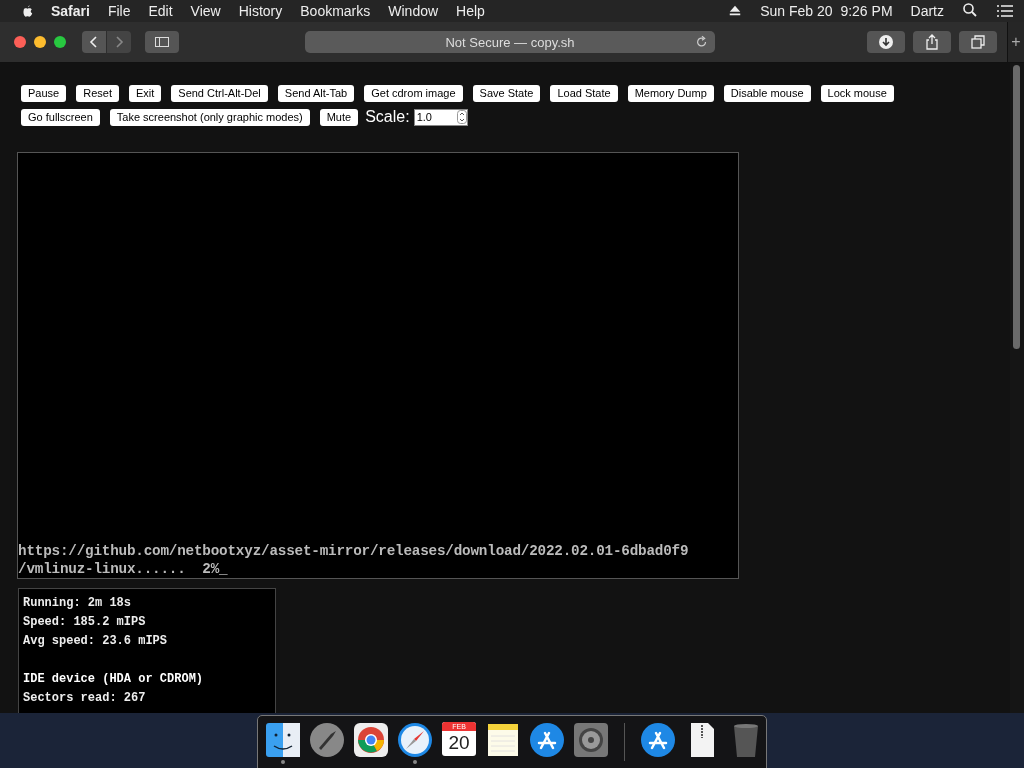  Describe the element at coordinates (283, 740) in the screenshot. I see `finder-face-icon` at that location.